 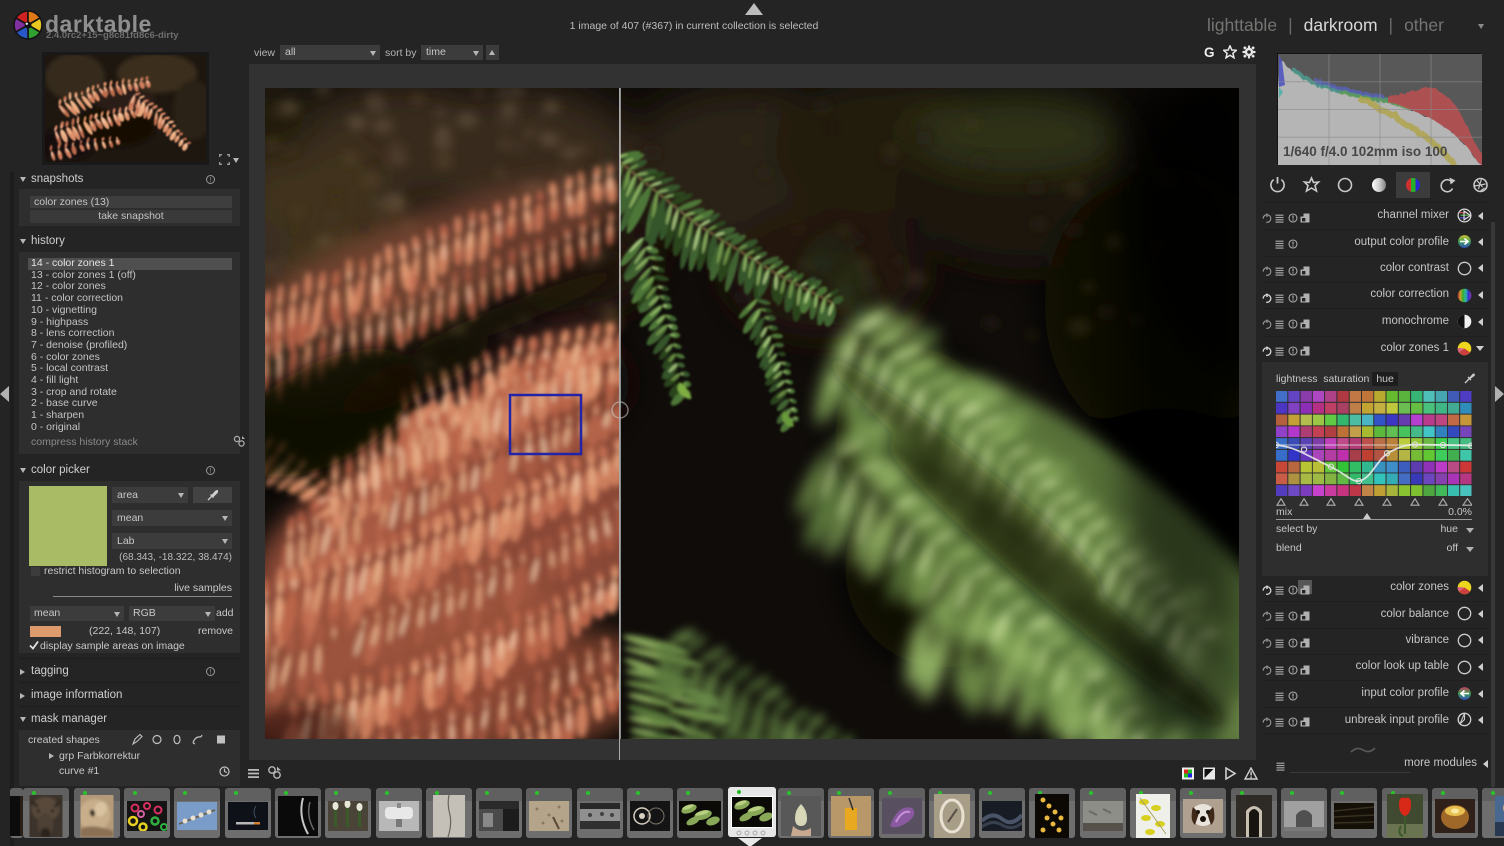 What do you see at coordinates (1365, 151) in the screenshot?
I see `svg-text: 1/640 f/4.0 102mm iso 100` at bounding box center [1365, 151].